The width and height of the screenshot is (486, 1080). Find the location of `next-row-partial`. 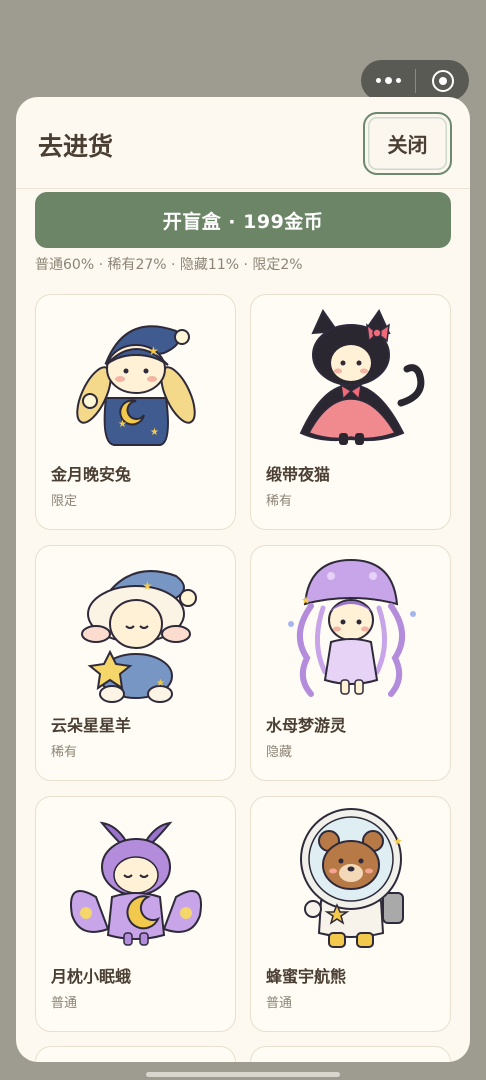

next-row-partial is located at coordinates (243, 1054).